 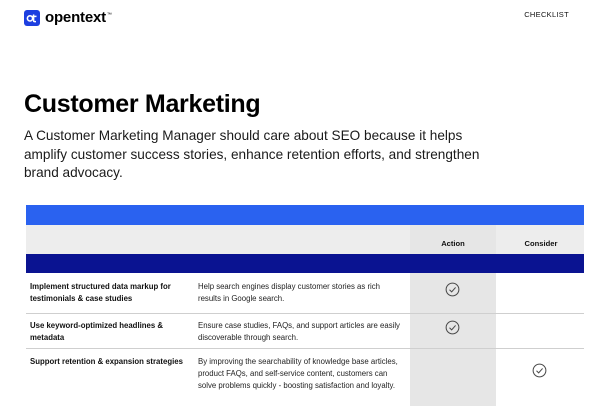 I want to click on table-top-bar, so click(x=305, y=215).